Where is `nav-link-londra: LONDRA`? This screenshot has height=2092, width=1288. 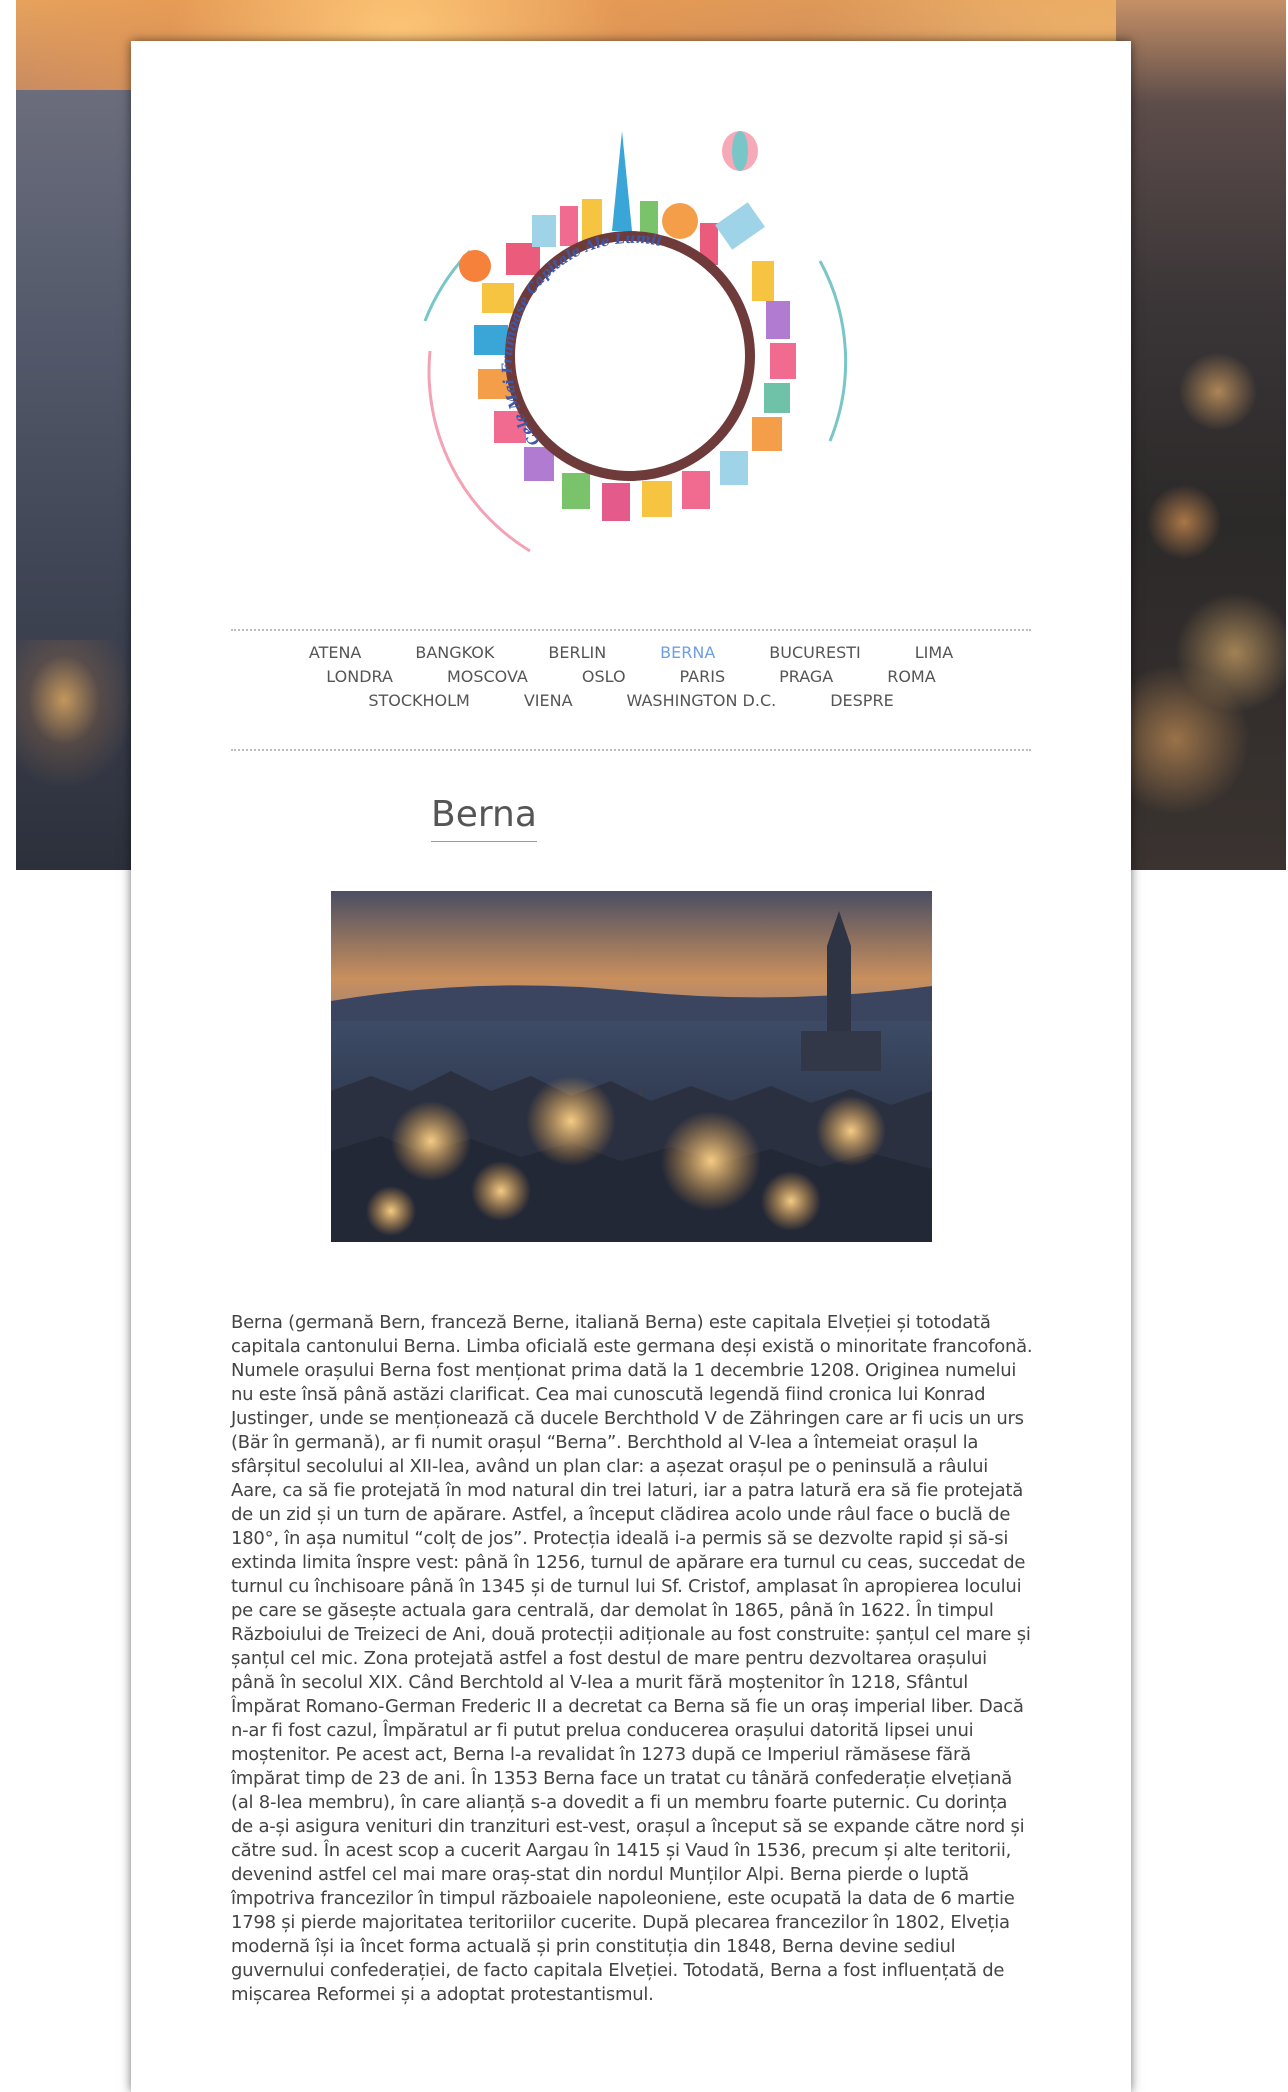 nav-link-londra: LONDRA is located at coordinates (359, 677).